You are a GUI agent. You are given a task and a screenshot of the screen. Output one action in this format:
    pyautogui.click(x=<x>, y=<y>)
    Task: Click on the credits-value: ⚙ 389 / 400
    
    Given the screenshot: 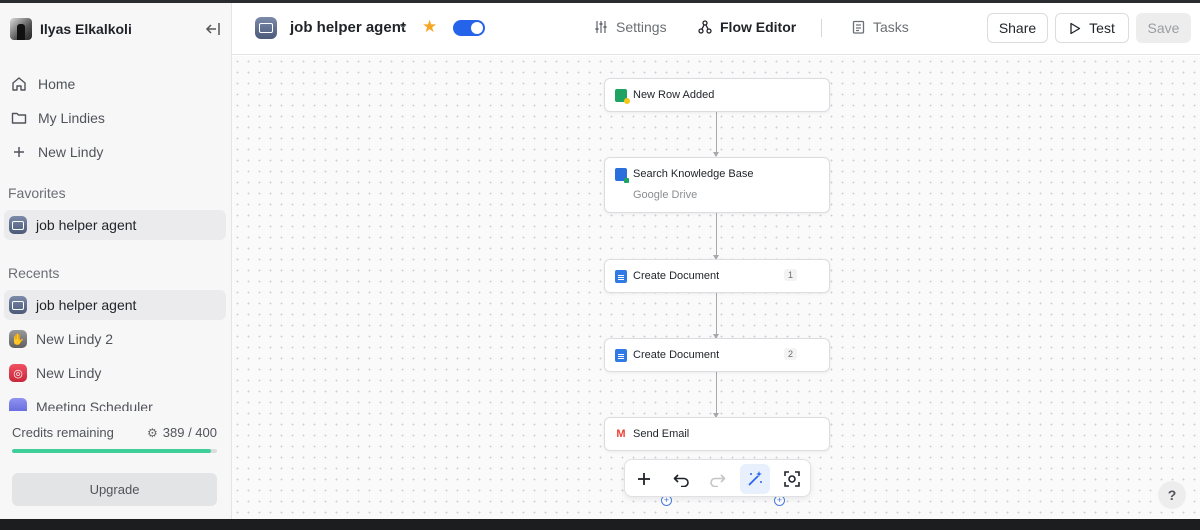 What is the action you would take?
    pyautogui.click(x=182, y=432)
    